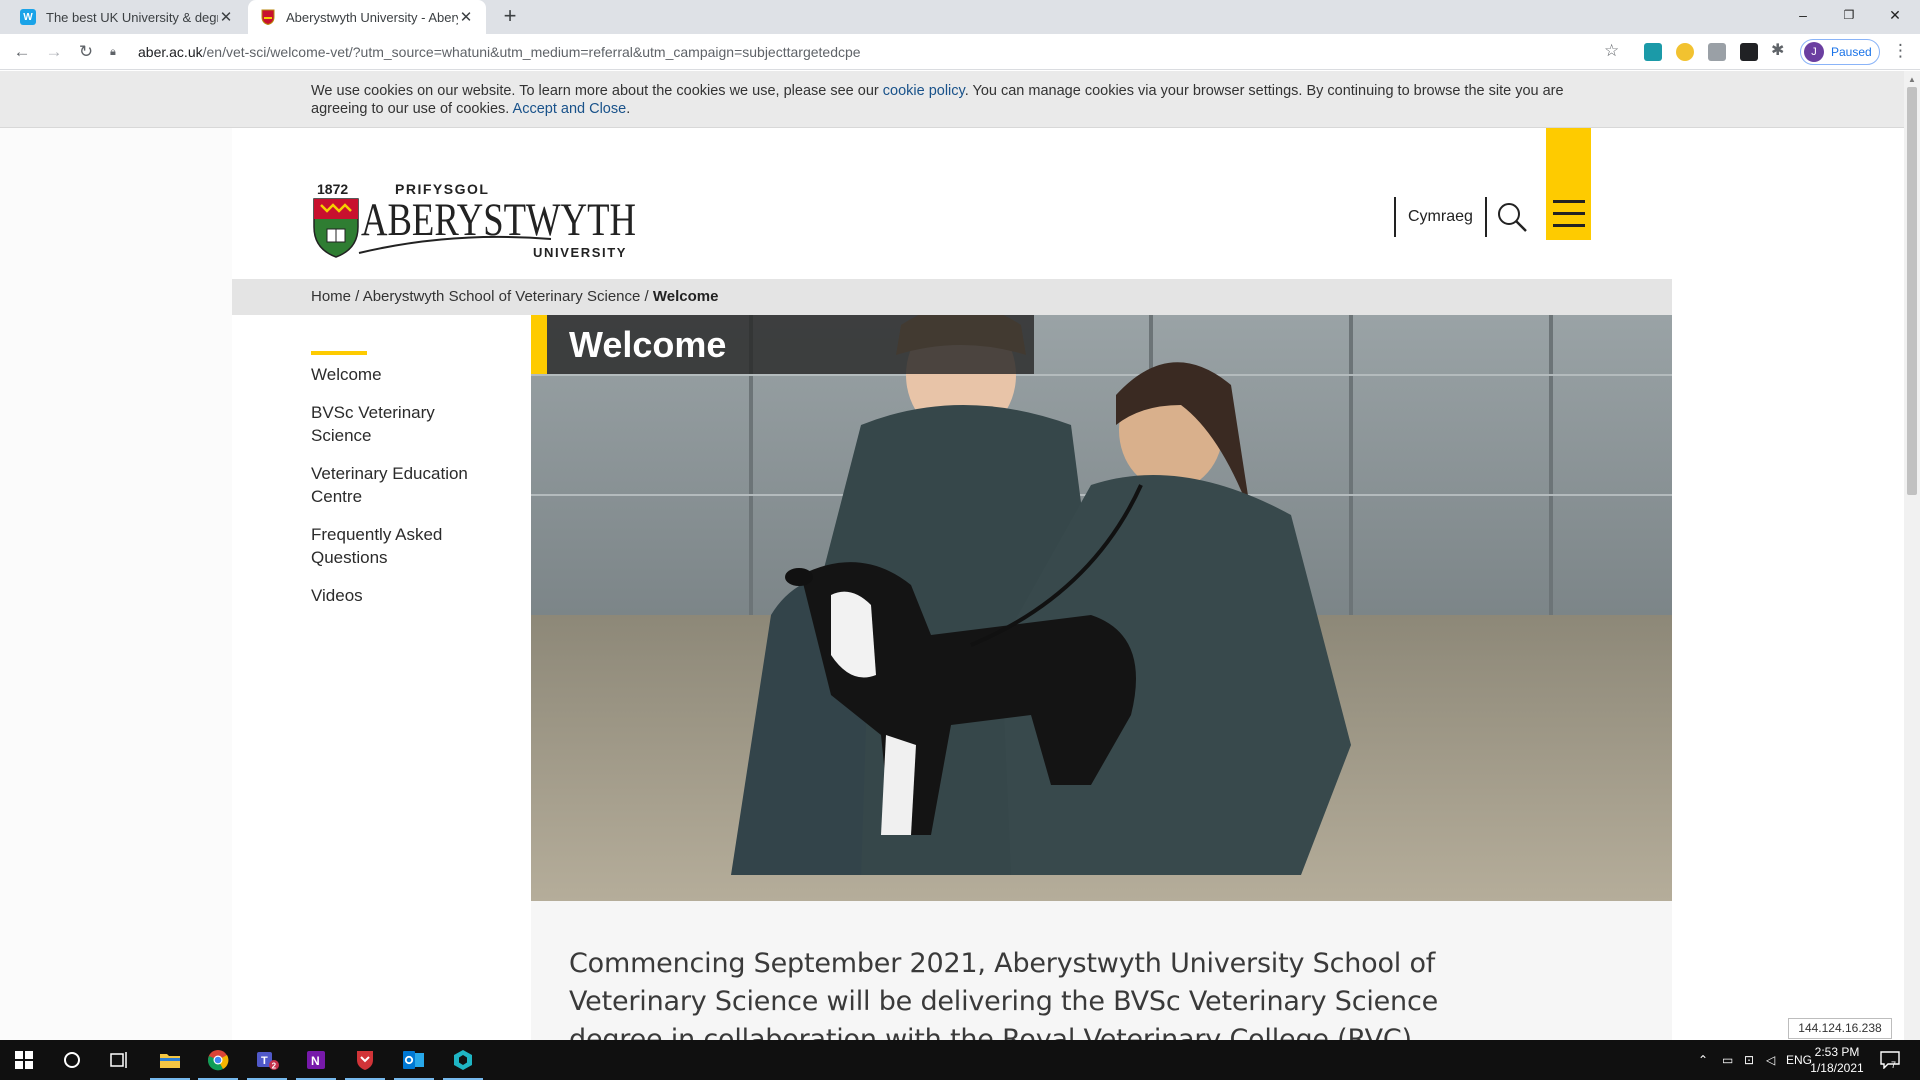 This screenshot has width=1920, height=1080. I want to click on hamburger-menu-button, so click(1568, 184).